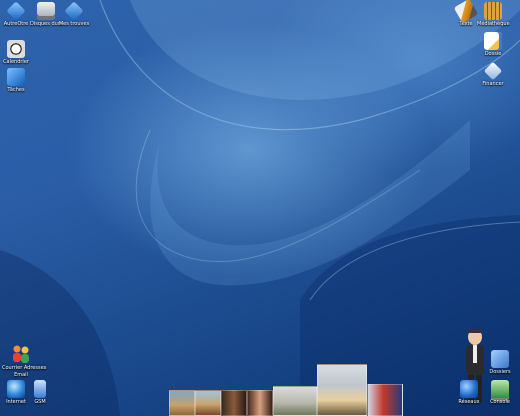  I want to click on desktop-icon-console: Console, so click(500, 392).